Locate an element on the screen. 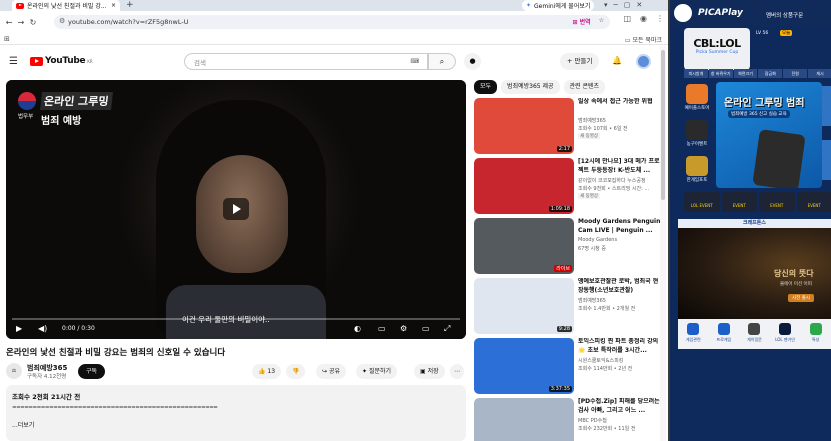 The image size is (831, 441). save-button: ▣ 저장 is located at coordinates (429, 371).